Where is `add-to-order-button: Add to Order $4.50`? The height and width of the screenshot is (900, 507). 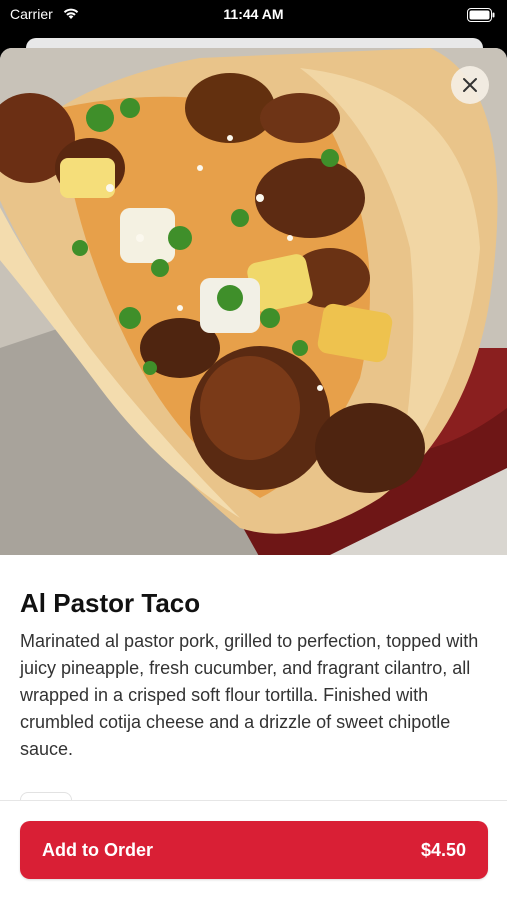
add-to-order-button: Add to Order $4.50 is located at coordinates (254, 850).